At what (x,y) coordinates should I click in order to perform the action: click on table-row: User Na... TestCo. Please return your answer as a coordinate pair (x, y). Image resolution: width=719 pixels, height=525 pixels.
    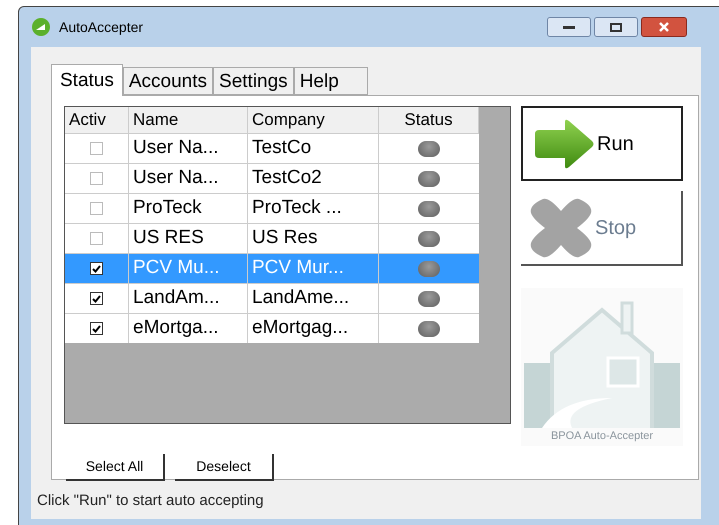
    Looking at the image, I should click on (272, 148).